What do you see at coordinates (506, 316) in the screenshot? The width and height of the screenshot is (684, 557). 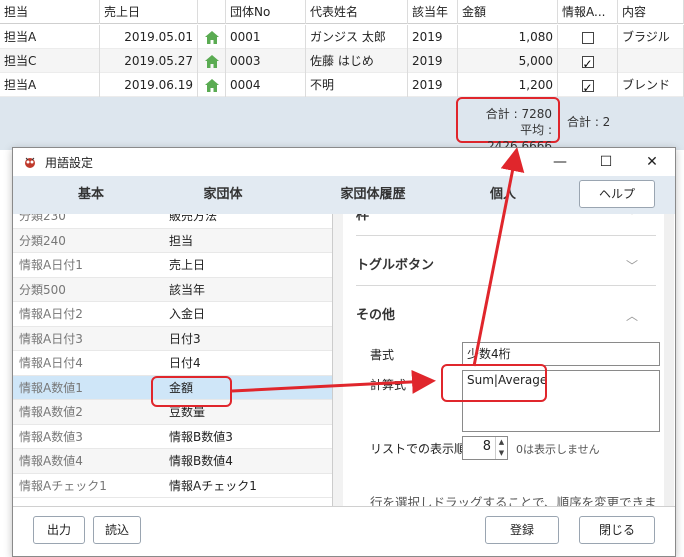 I see `section-other: その他 ︿` at bounding box center [506, 316].